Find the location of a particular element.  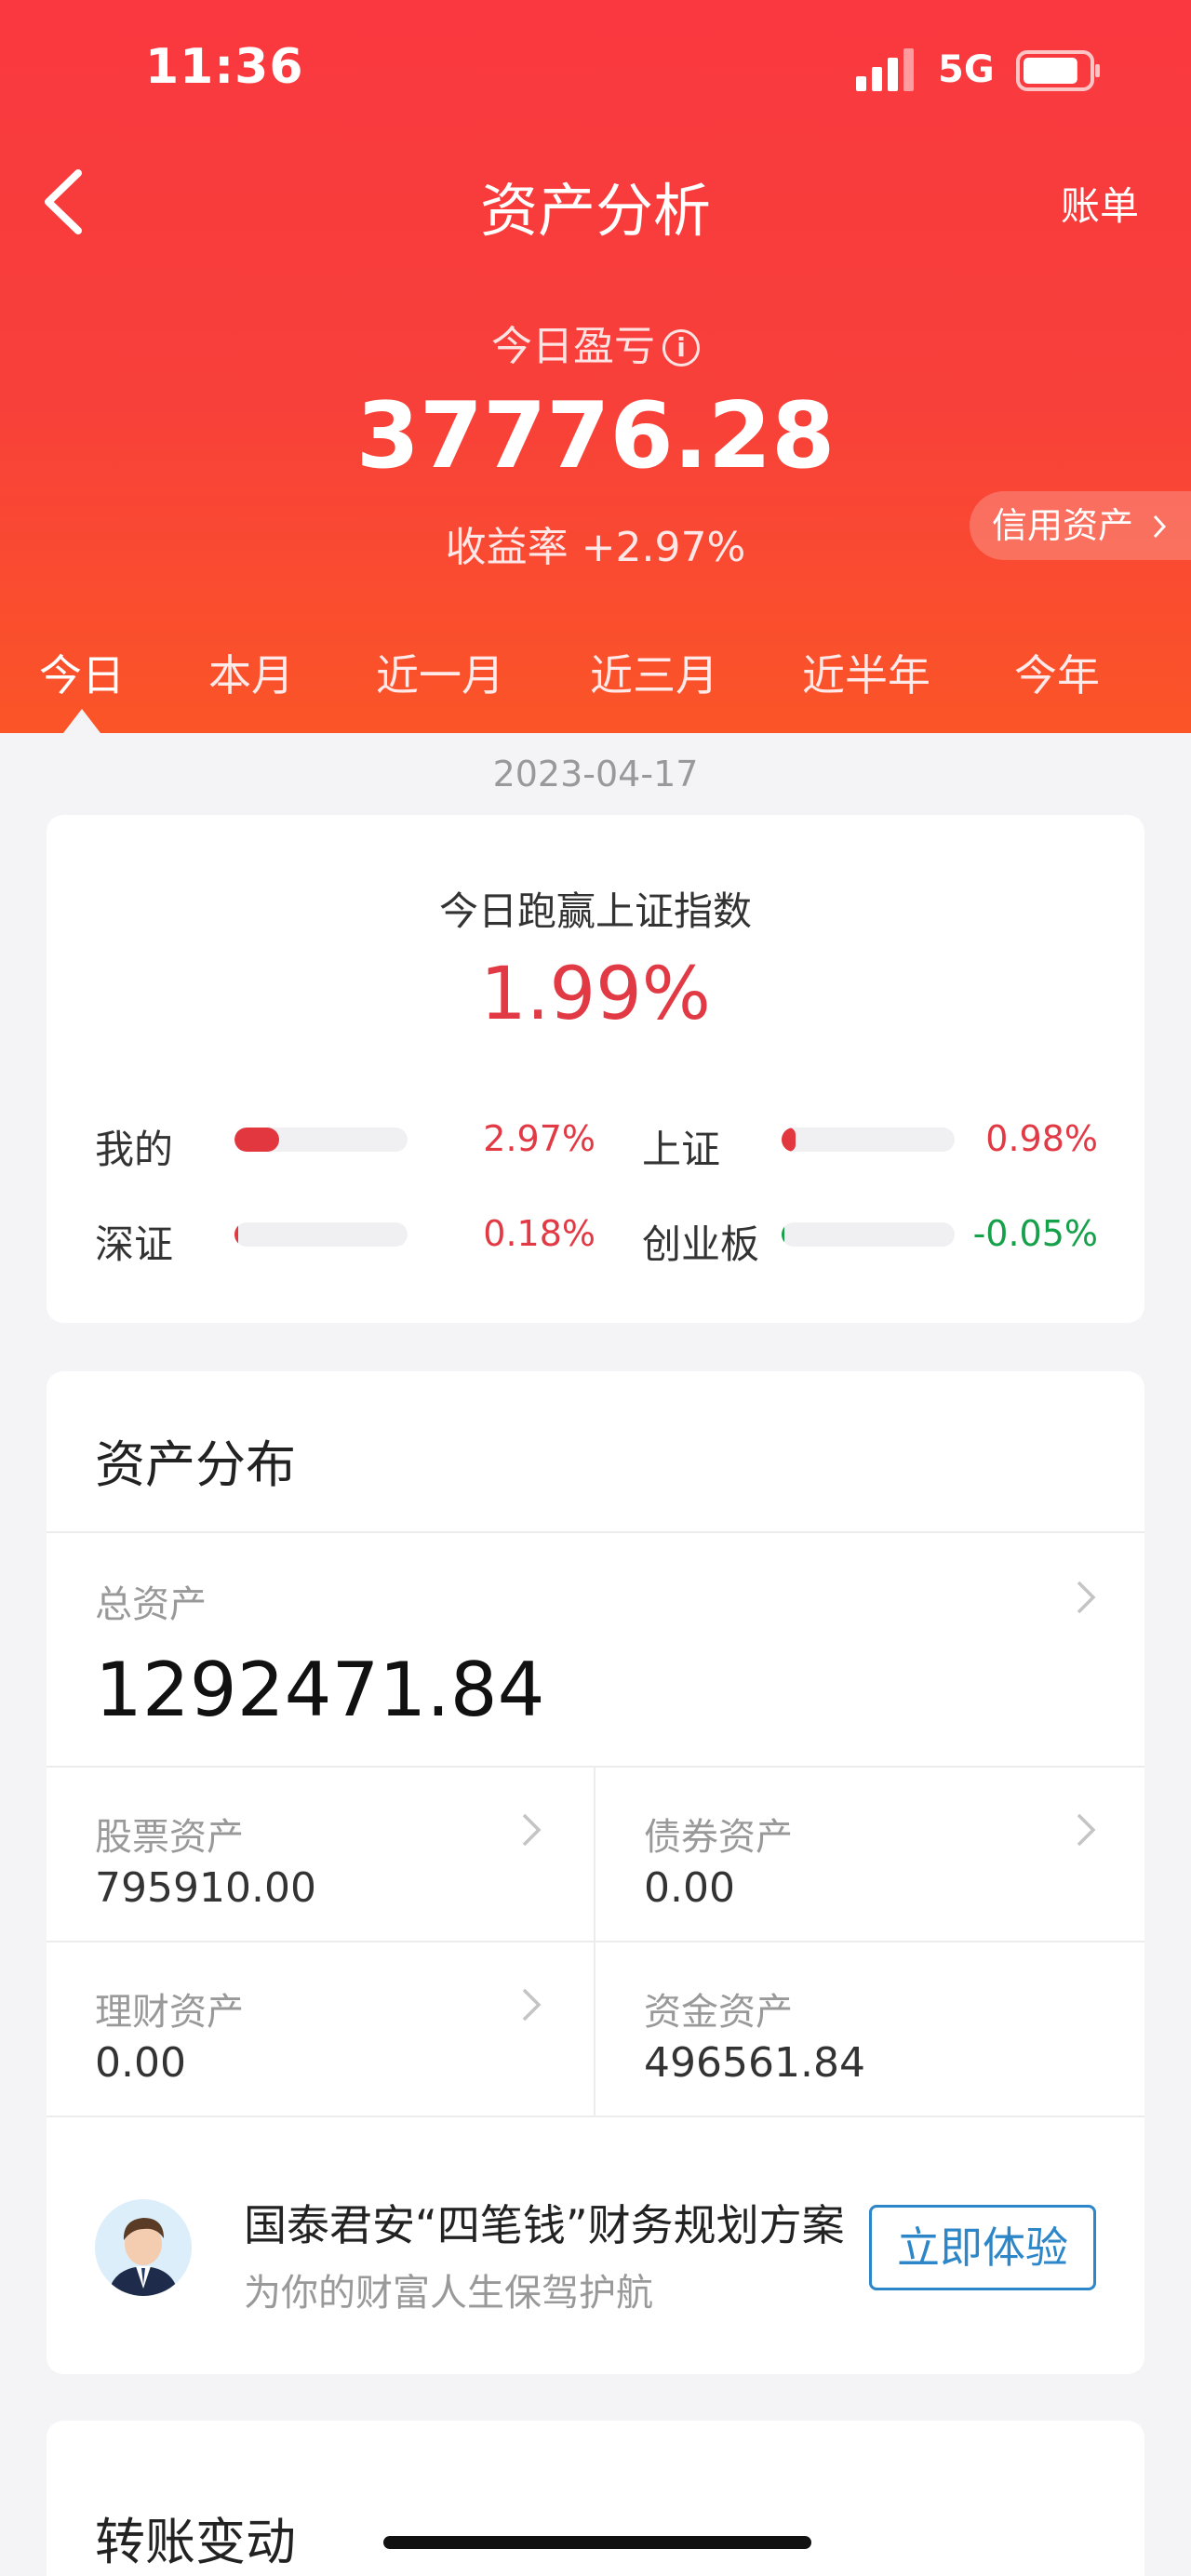

credit-assets-button: 信用资产 is located at coordinates (1080, 525).